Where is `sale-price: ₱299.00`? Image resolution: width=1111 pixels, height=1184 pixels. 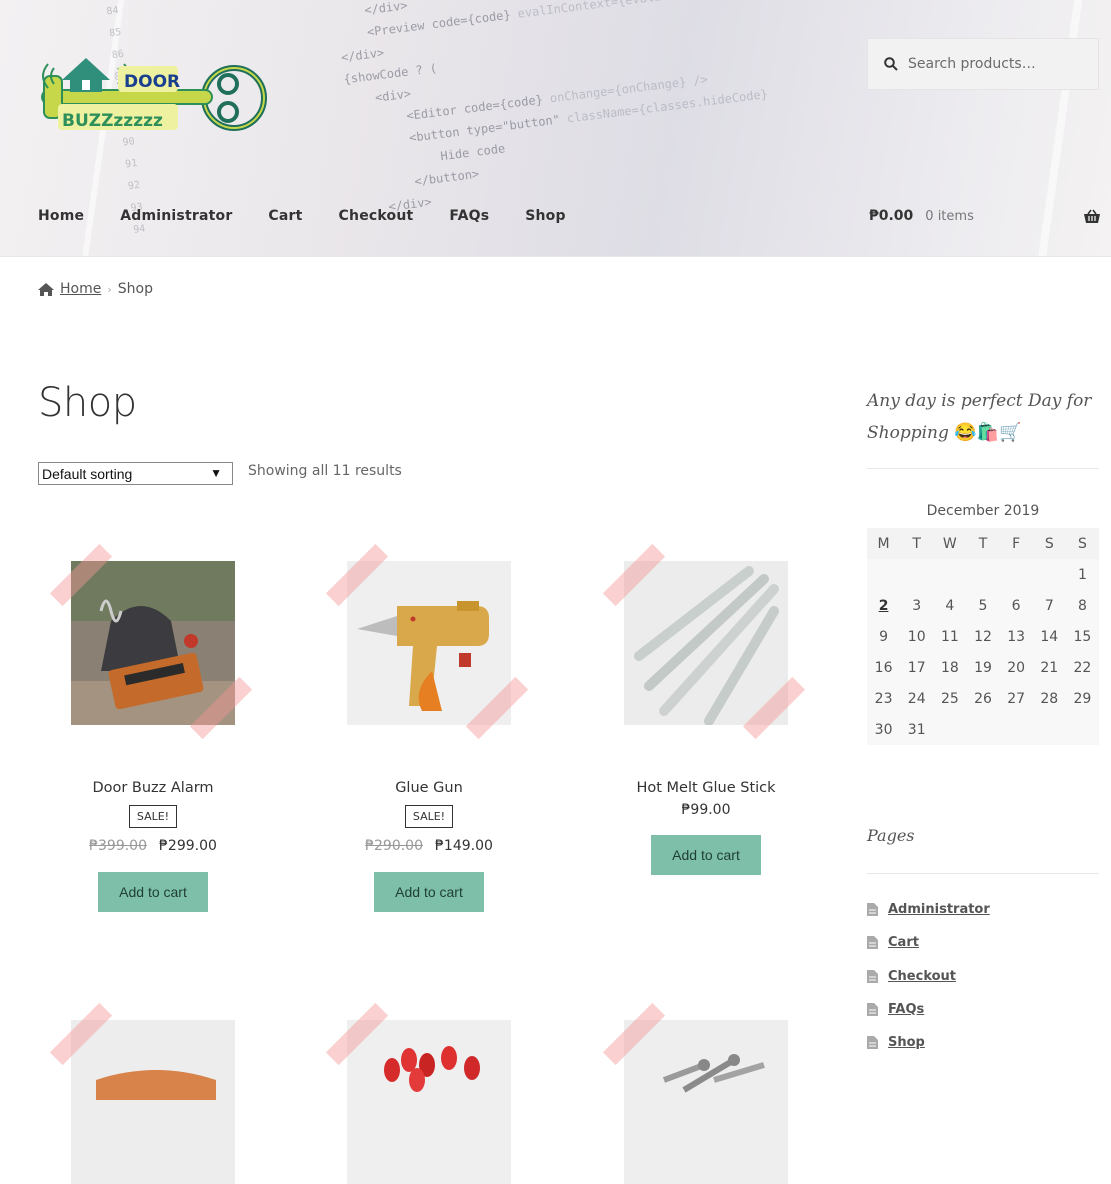
sale-price: ₱299.00 is located at coordinates (188, 846).